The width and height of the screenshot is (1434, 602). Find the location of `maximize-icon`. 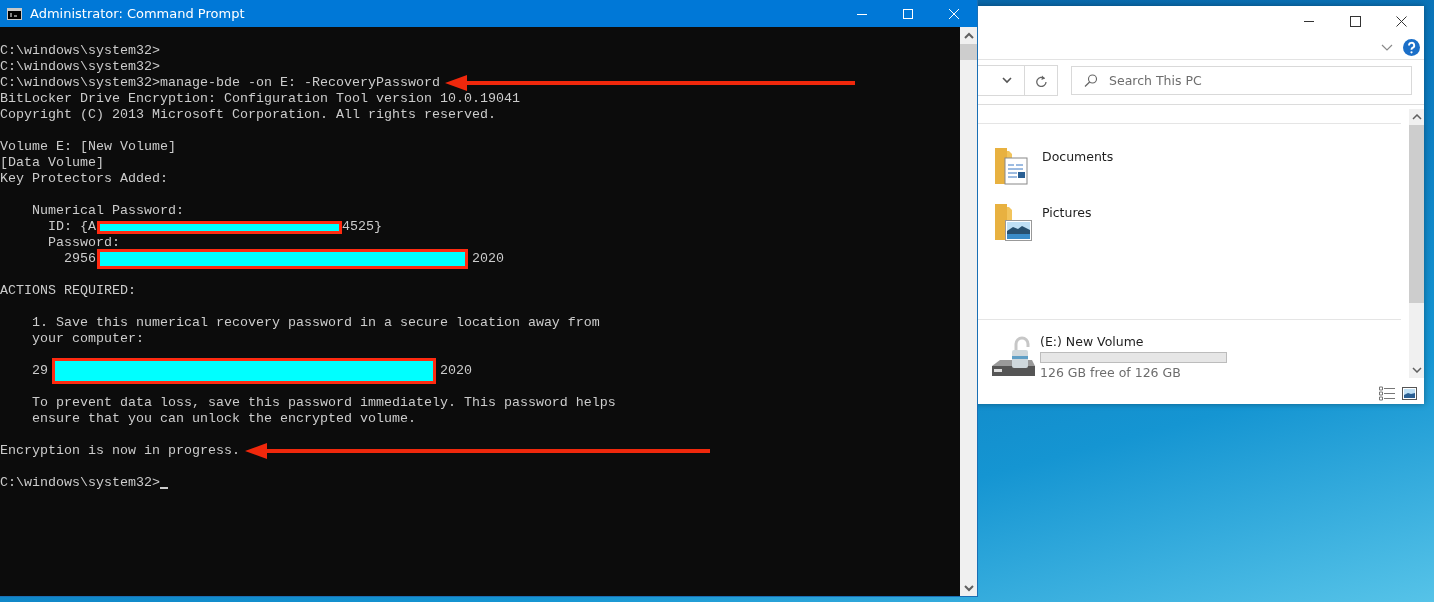

maximize-icon is located at coordinates (1355, 21).